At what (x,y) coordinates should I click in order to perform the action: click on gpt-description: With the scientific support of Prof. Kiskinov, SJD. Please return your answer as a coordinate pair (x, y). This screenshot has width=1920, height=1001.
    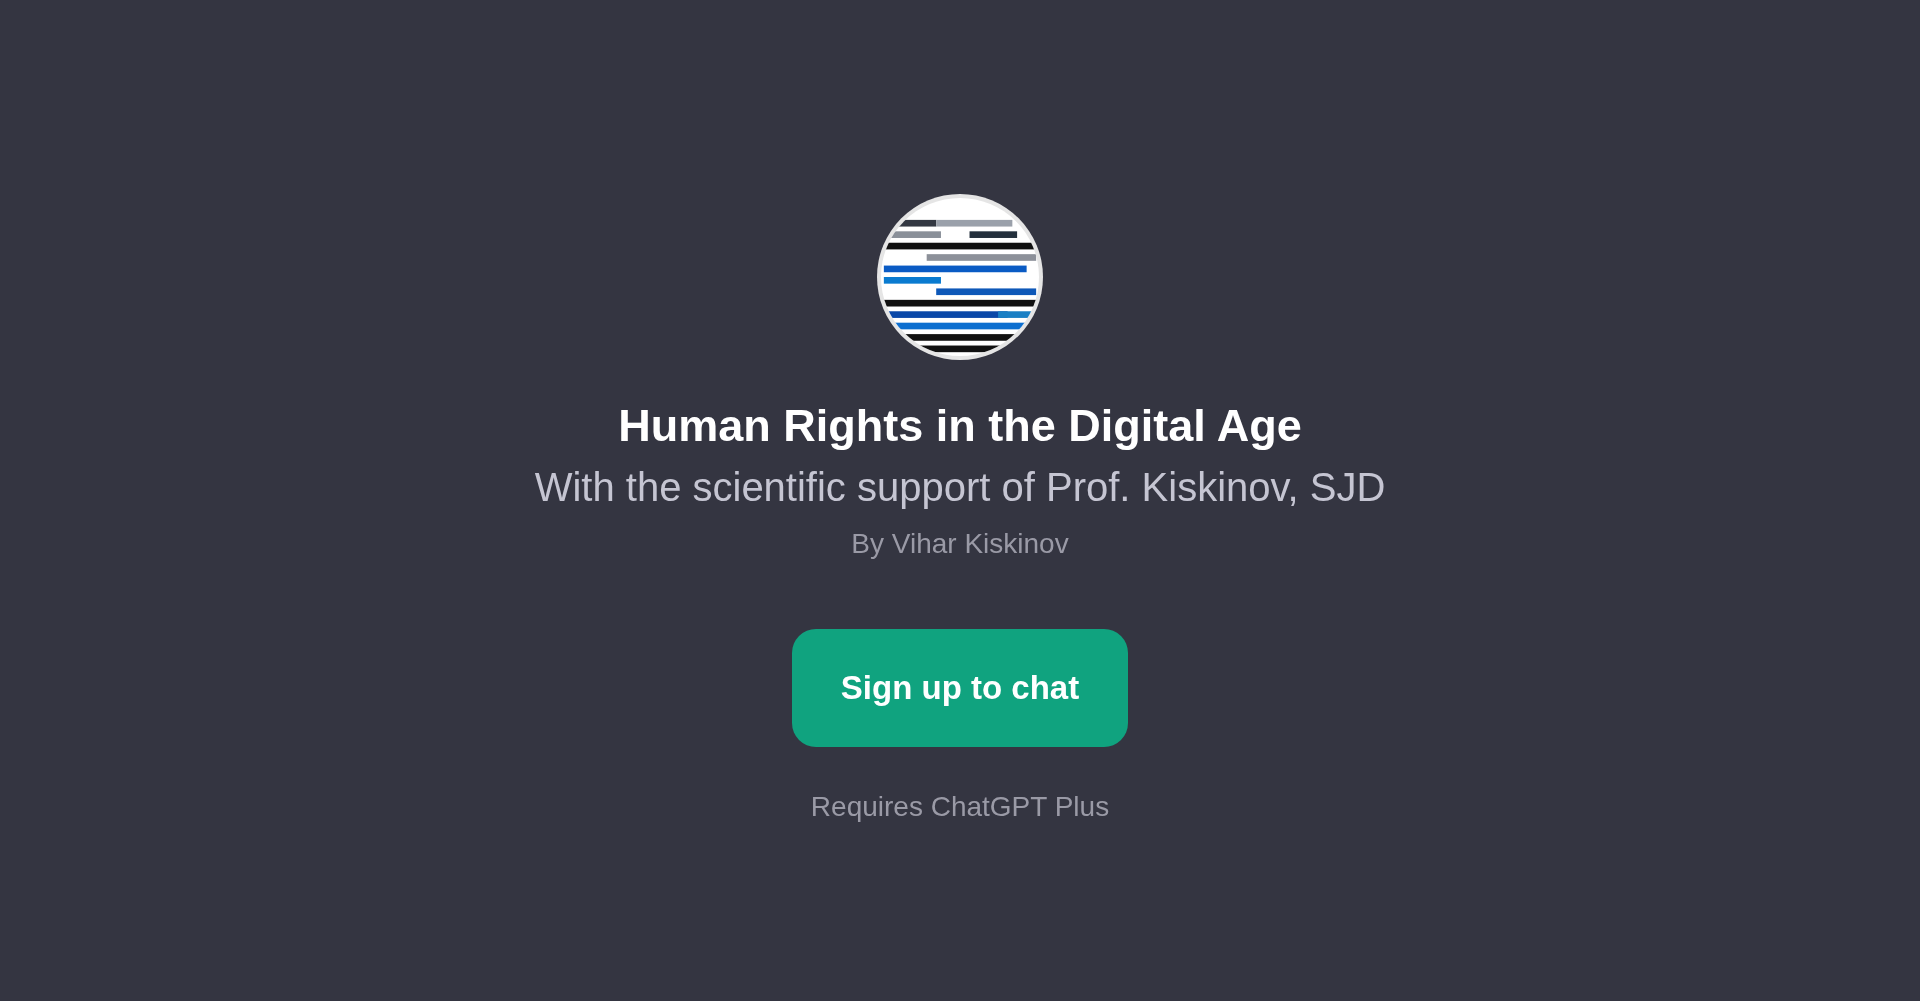
    Looking at the image, I should click on (960, 487).